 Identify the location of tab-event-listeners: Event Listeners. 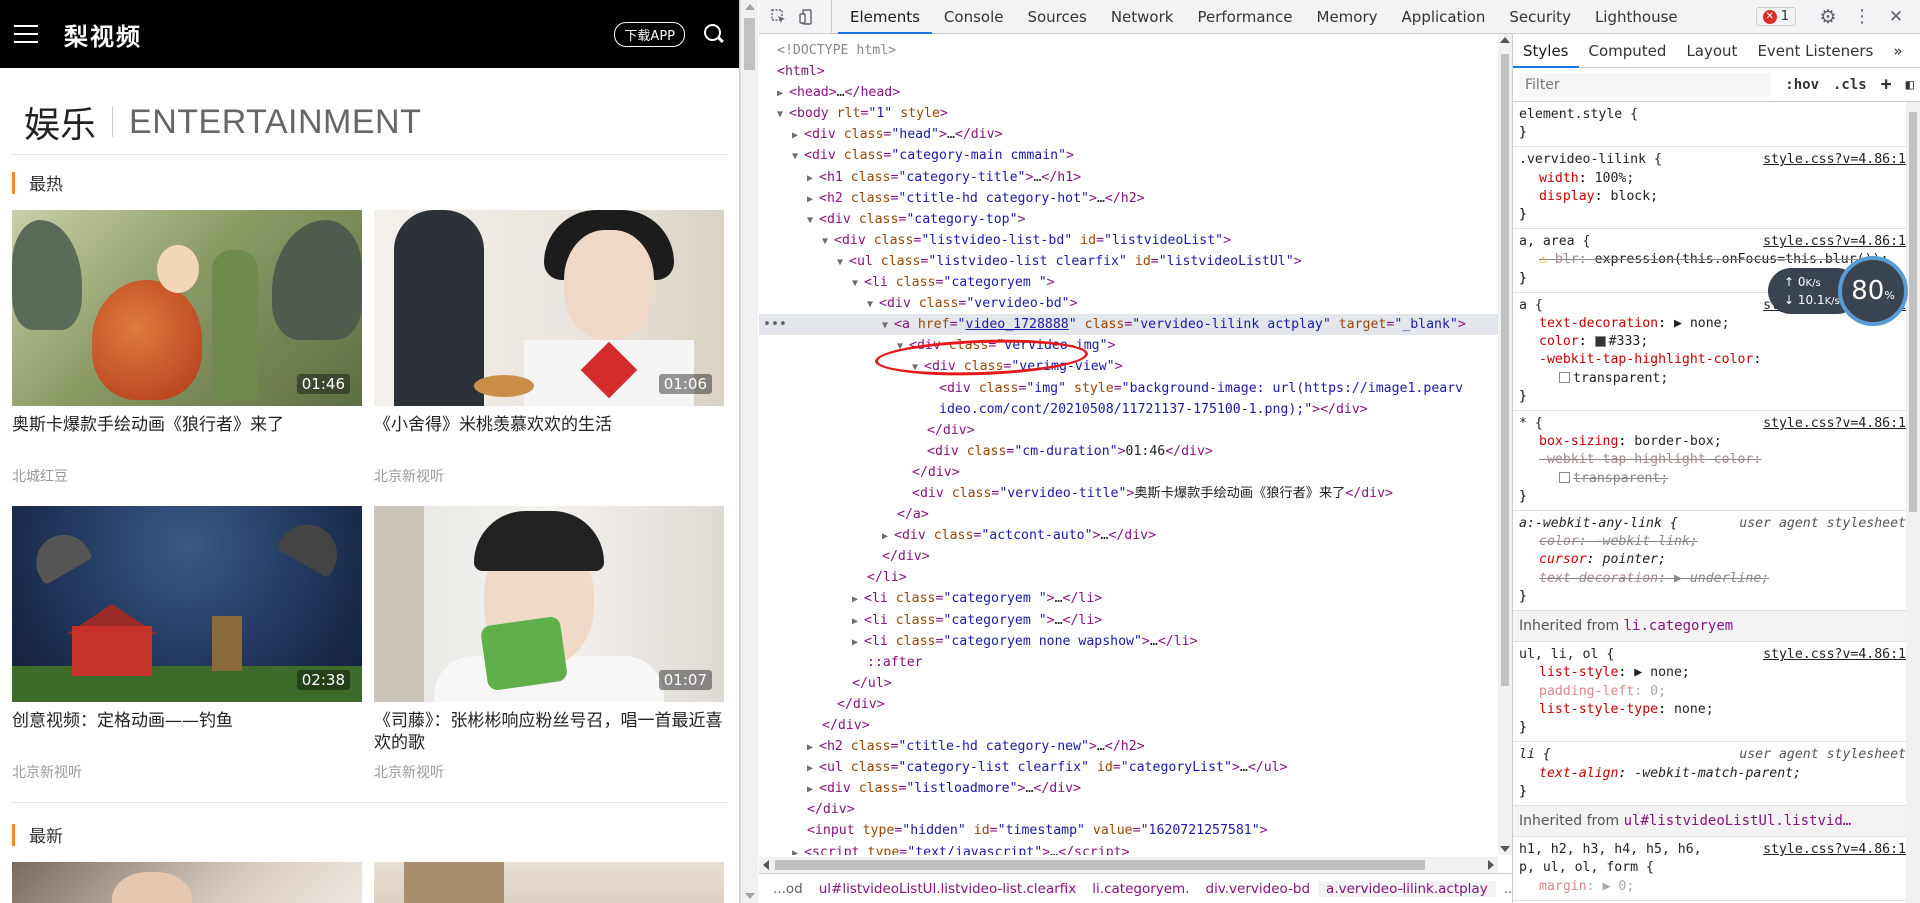
(1815, 51).